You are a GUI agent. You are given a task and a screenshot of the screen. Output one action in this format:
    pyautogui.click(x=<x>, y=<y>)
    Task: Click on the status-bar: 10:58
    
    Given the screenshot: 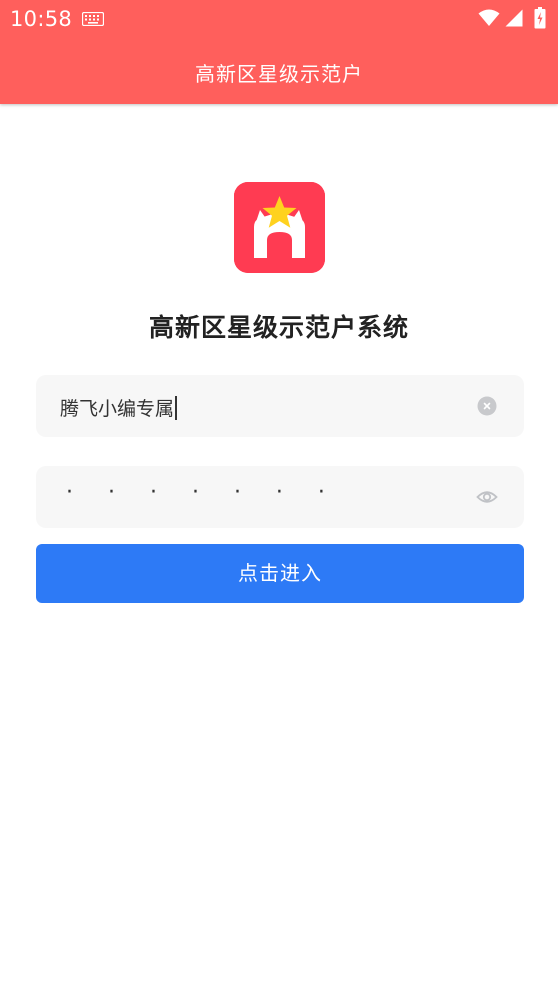 What is the action you would take?
    pyautogui.click(x=279, y=19)
    